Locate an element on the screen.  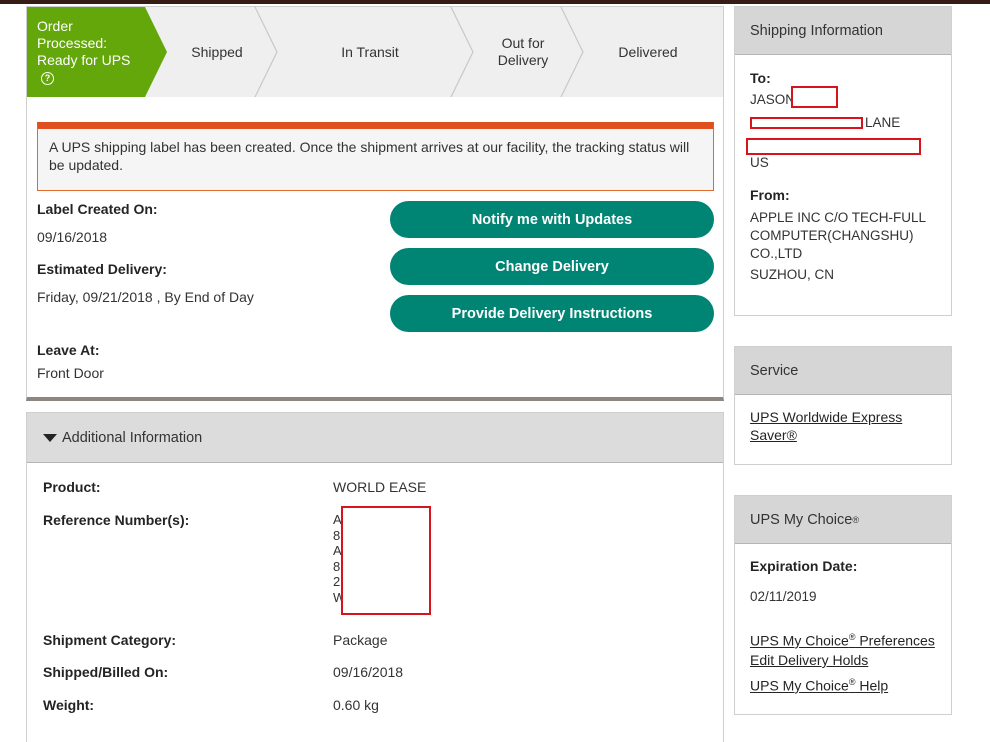
ship-to-name: JASON is located at coordinates (773, 99).